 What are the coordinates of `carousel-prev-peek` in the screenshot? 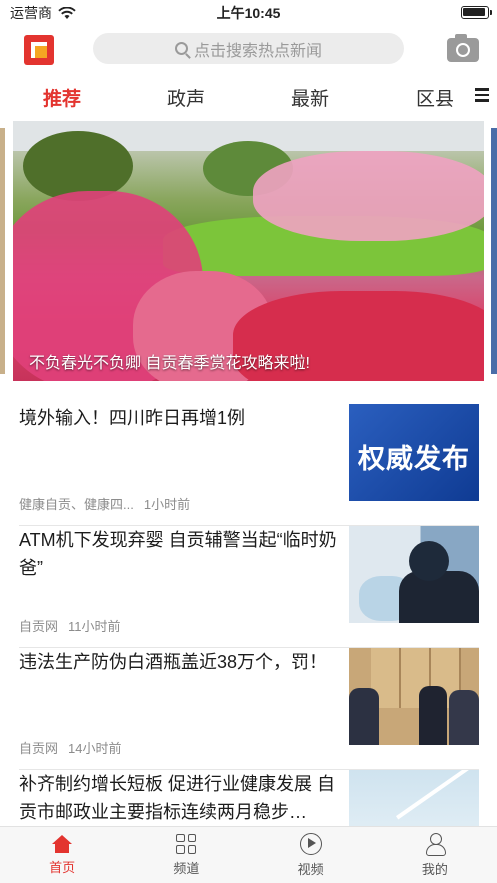 It's located at (2, 251).